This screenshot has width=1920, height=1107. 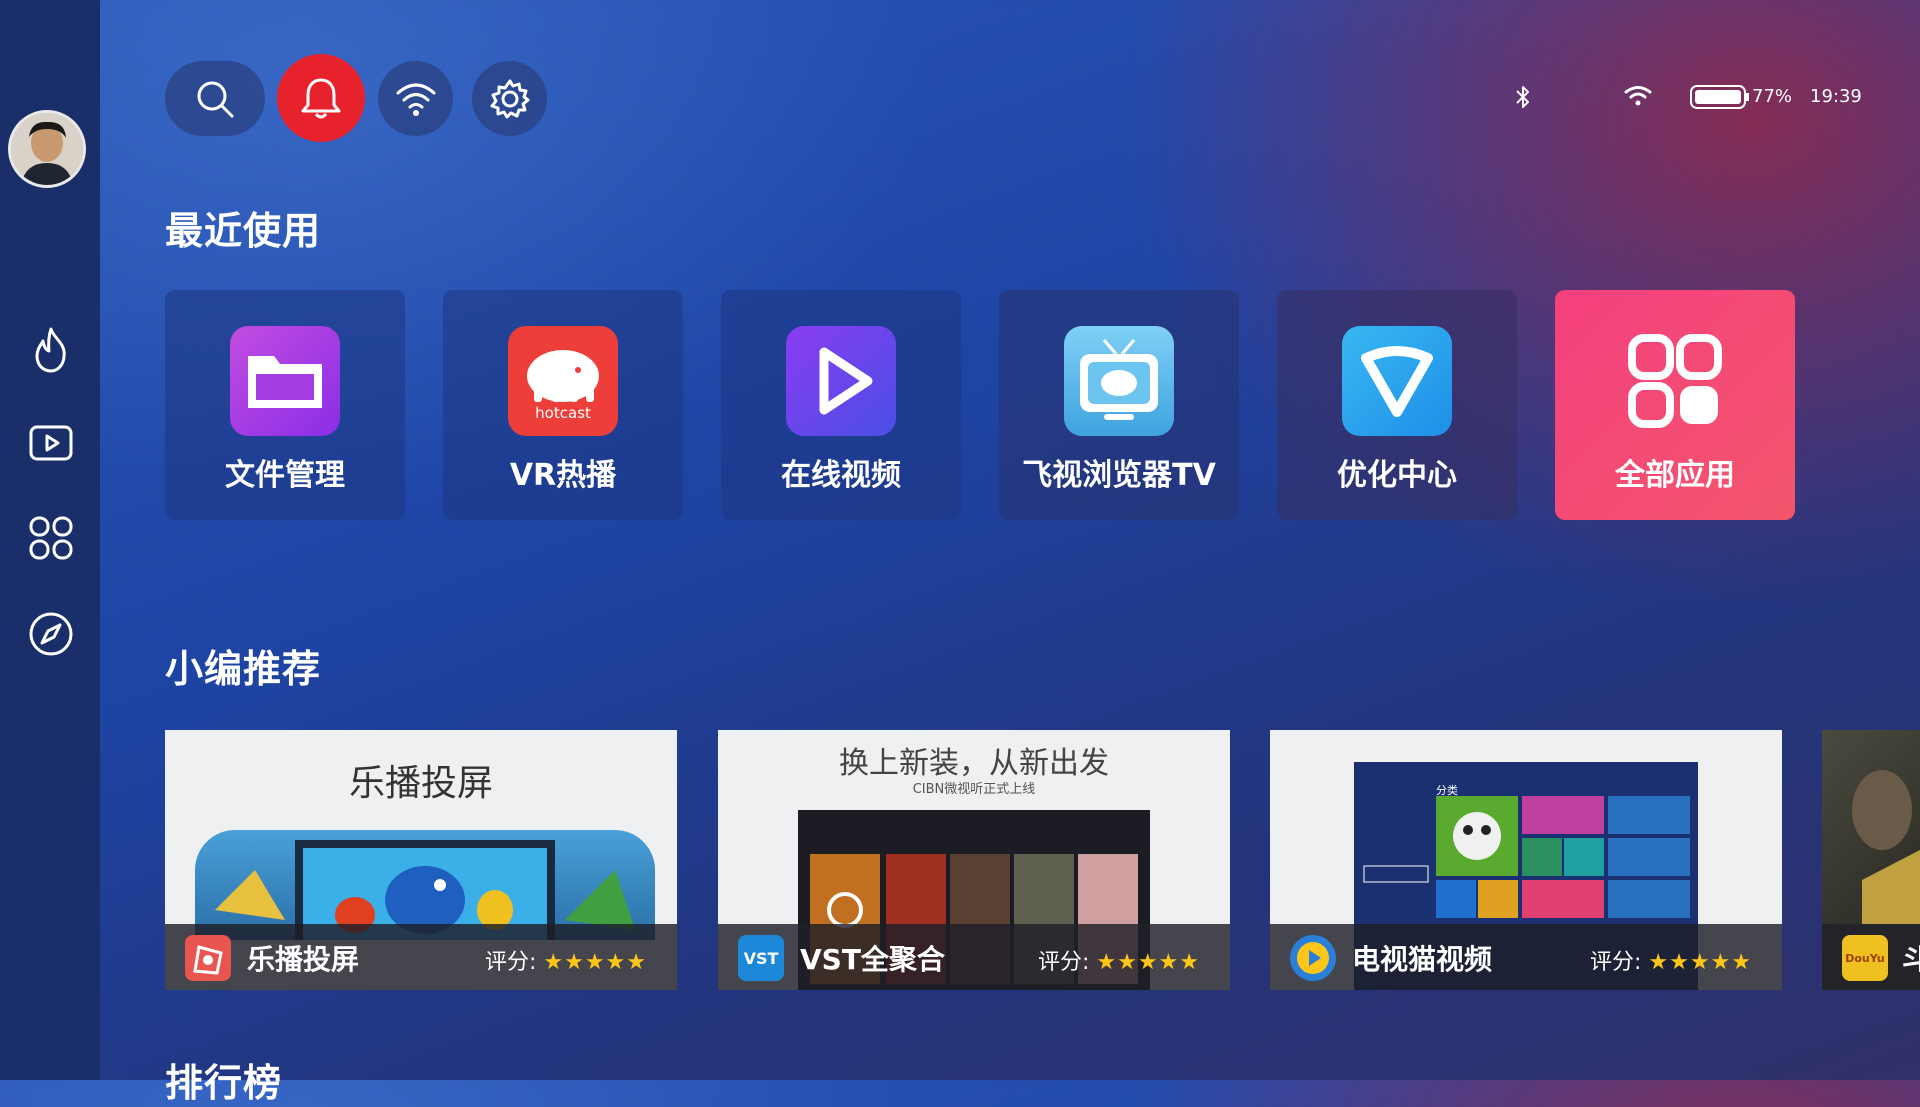 I want to click on wifi-button, so click(x=415, y=98).